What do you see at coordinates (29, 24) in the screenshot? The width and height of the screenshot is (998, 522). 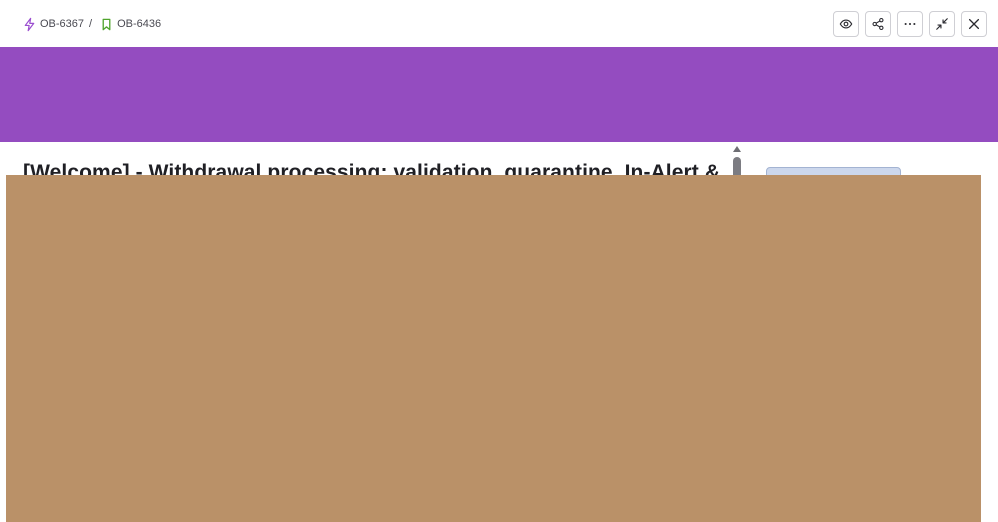 I see `lightning-icon` at bounding box center [29, 24].